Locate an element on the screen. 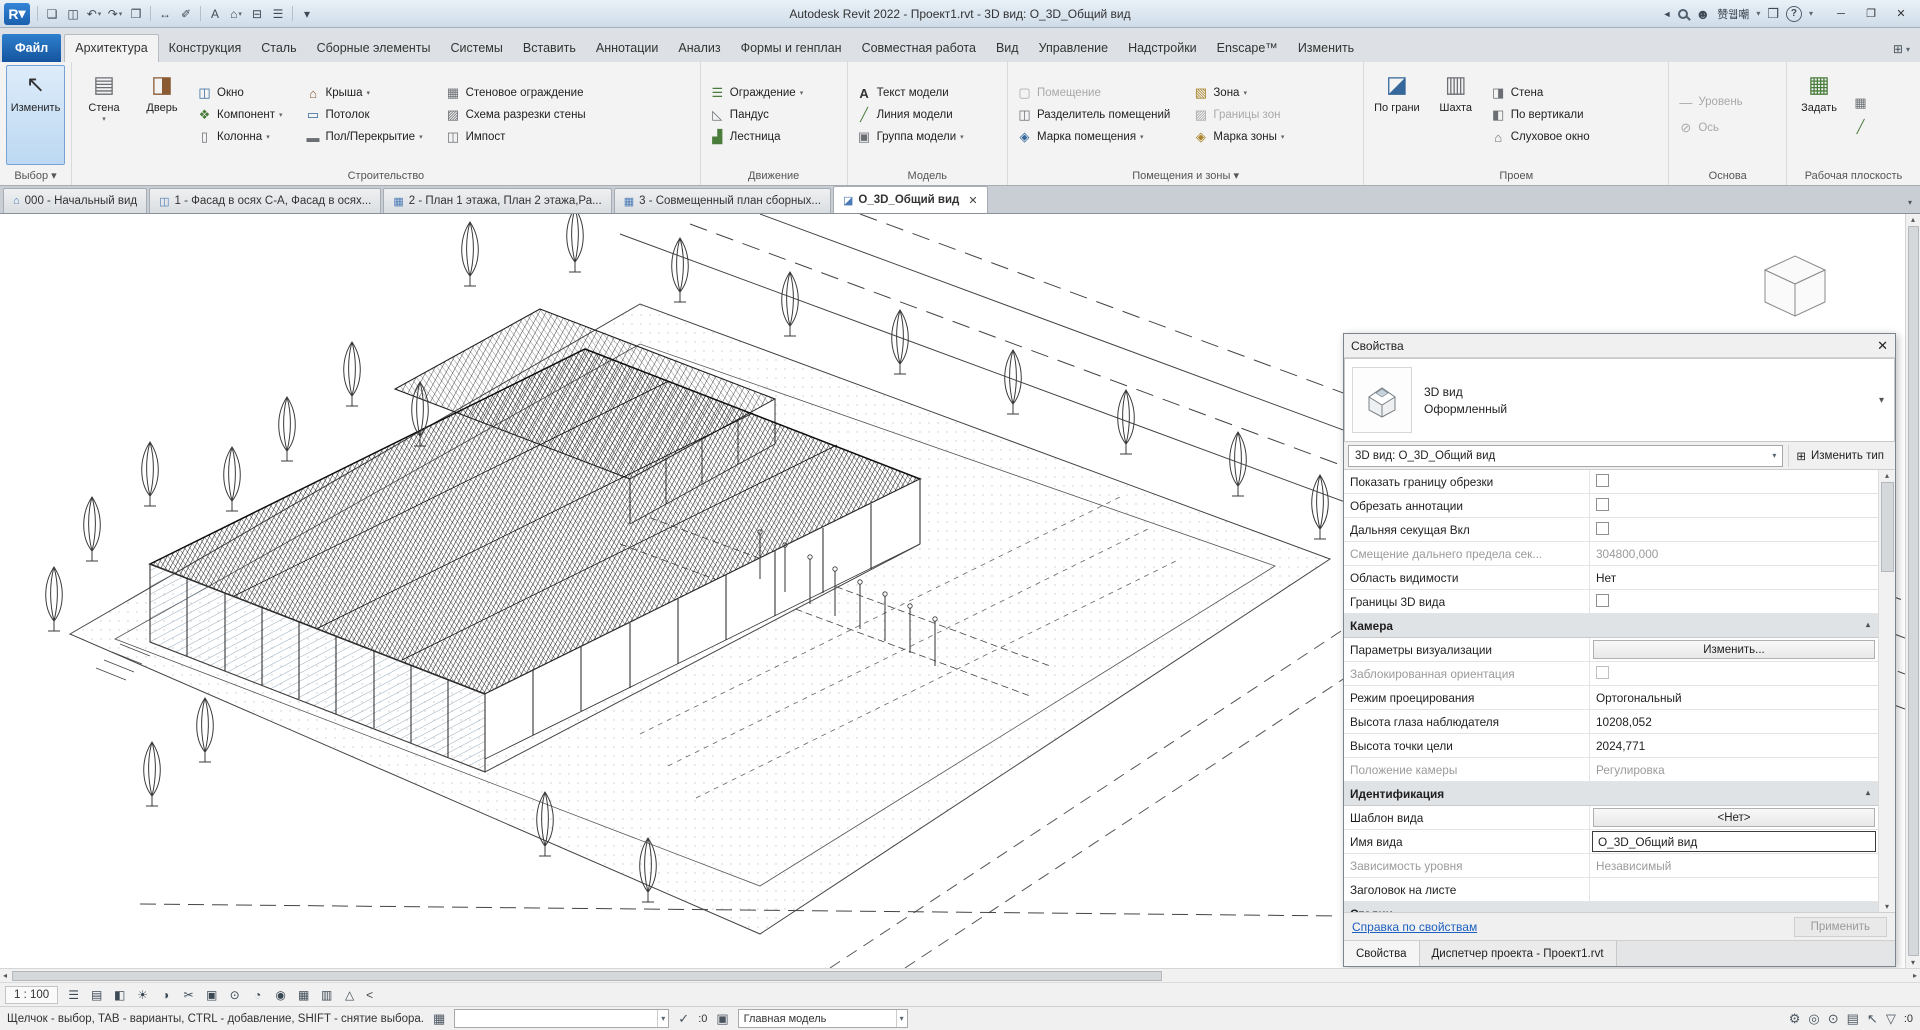 The image size is (1920, 1030). property-value is located at coordinates (1734, 889).